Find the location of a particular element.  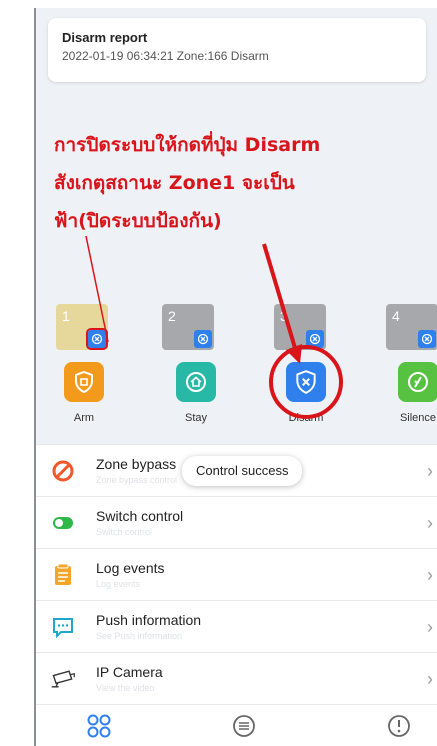

arm-shield-icon is located at coordinates (84, 382).